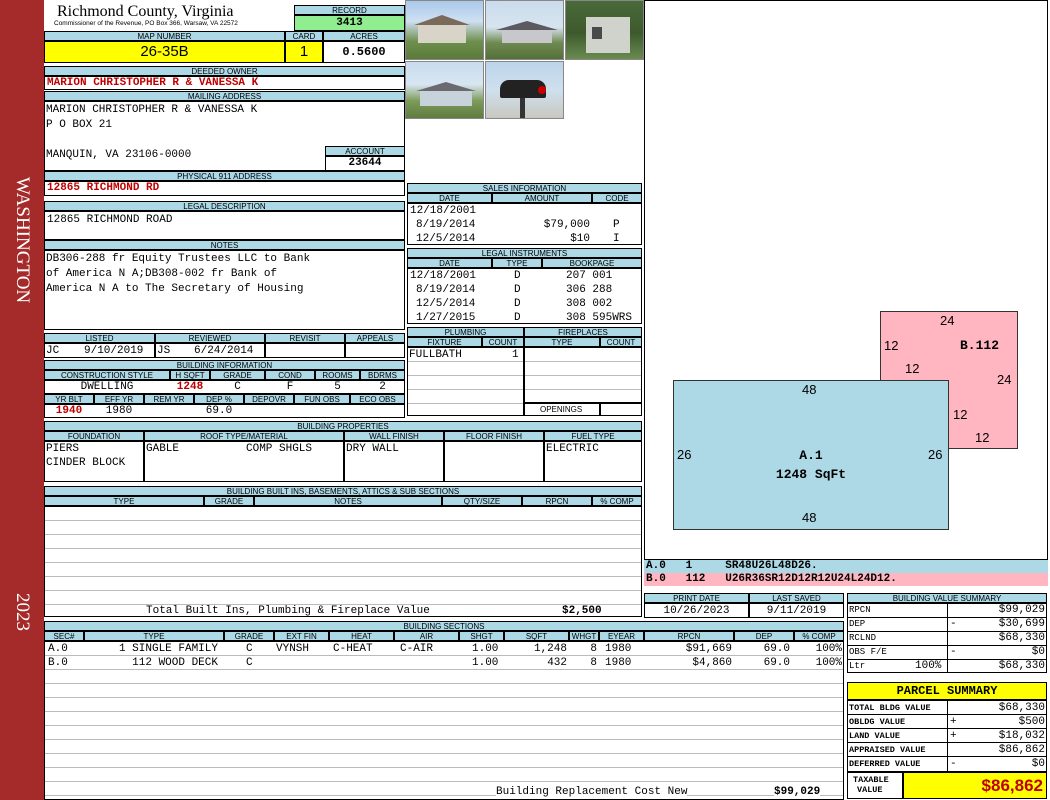 This screenshot has width=1050, height=800. I want to click on wall-finish: DRY WALL, so click(372, 449).